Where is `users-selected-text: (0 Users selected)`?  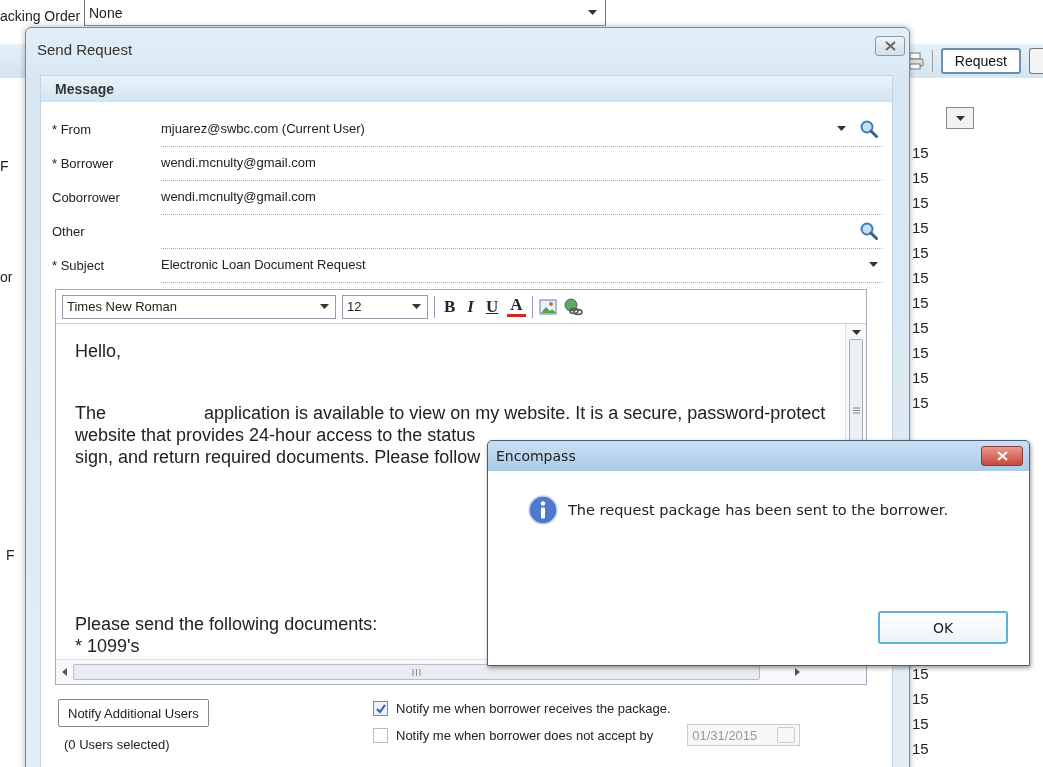 users-selected-text: (0 Users selected) is located at coordinates (117, 744).